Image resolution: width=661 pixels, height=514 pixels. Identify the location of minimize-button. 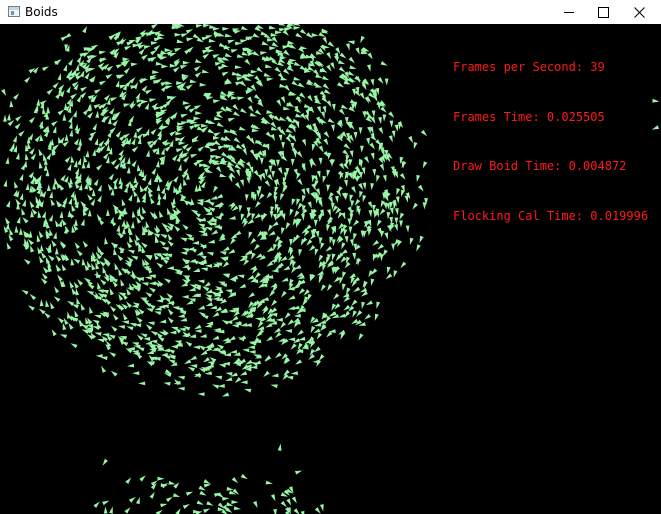
(568, 12).